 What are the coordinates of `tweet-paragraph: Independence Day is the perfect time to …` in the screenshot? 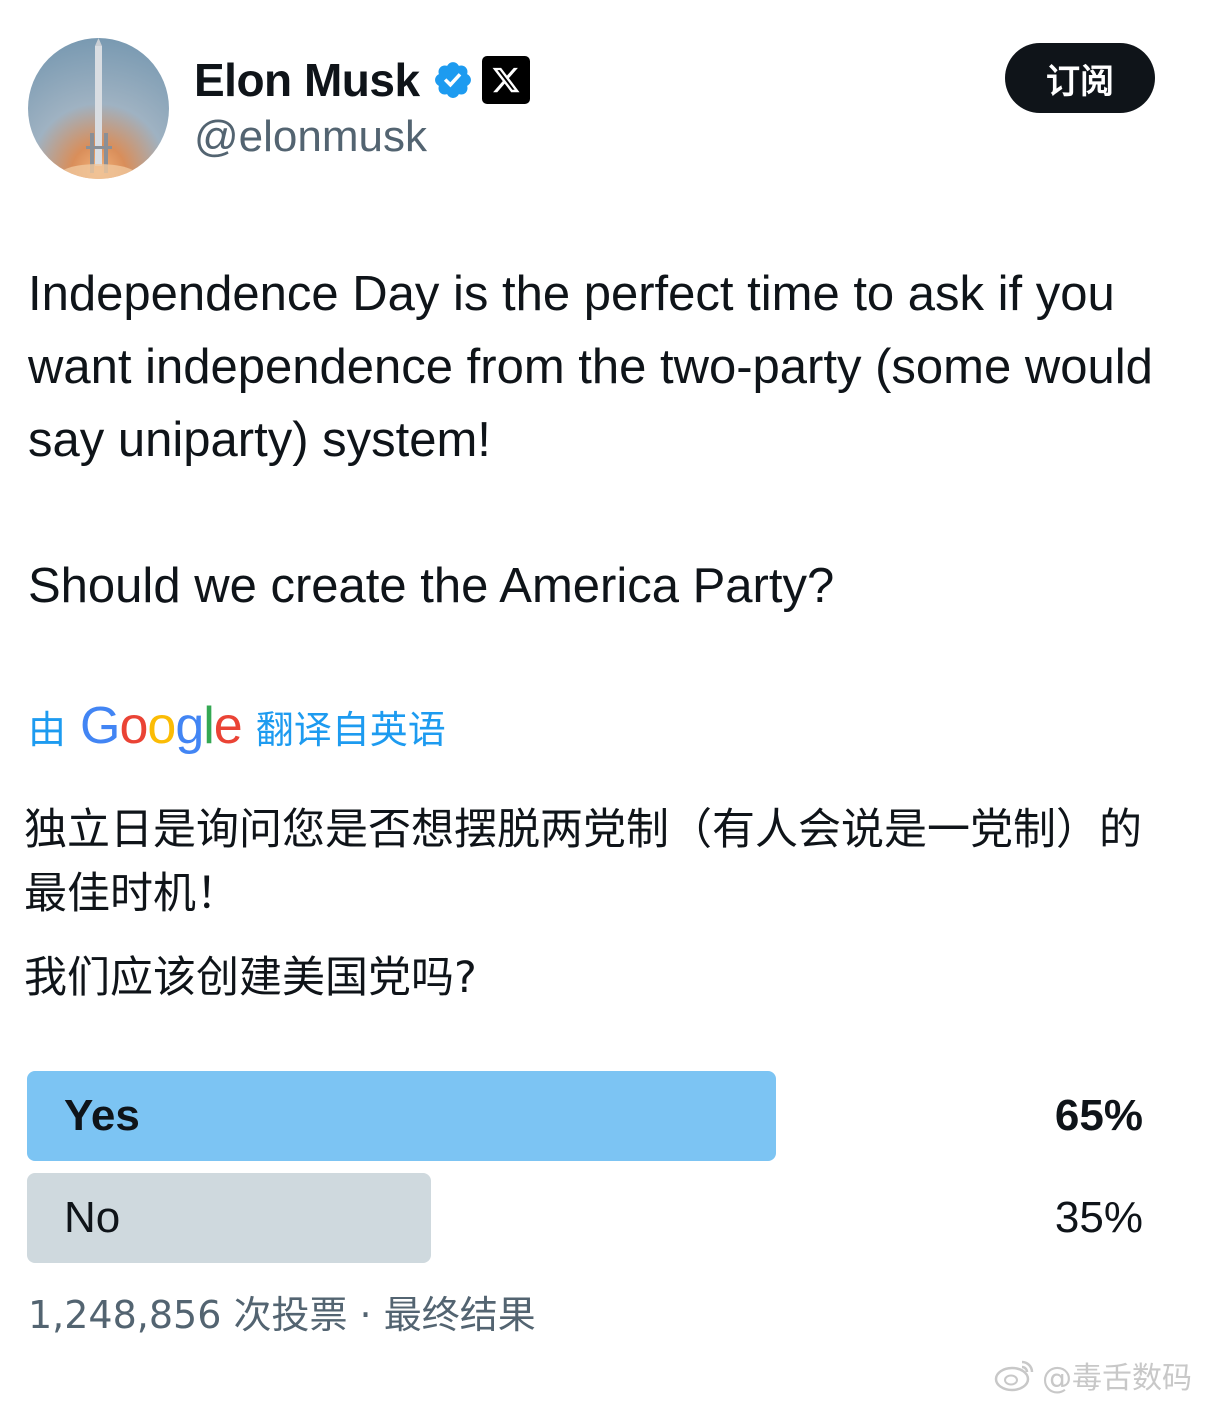 It's located at (590, 367).